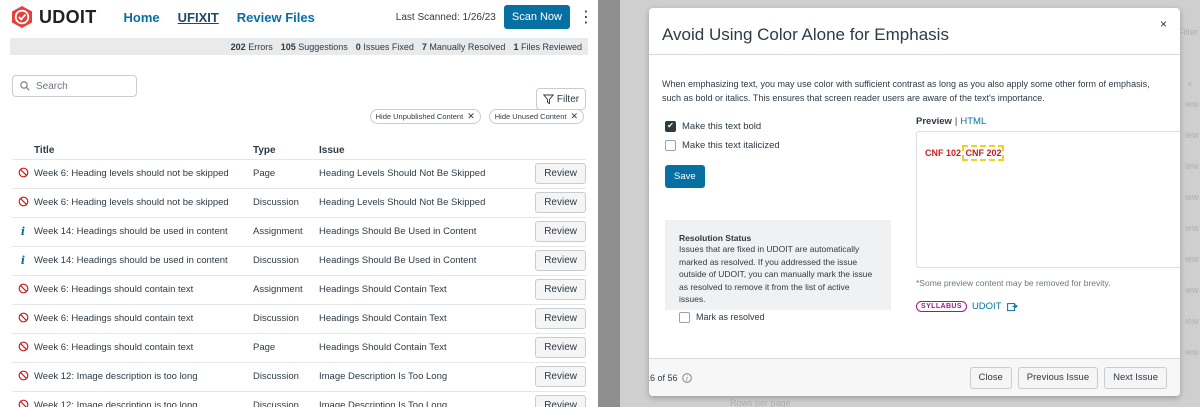 This screenshot has height=407, width=1200. I want to click on col-header-type: Type, so click(286, 152).